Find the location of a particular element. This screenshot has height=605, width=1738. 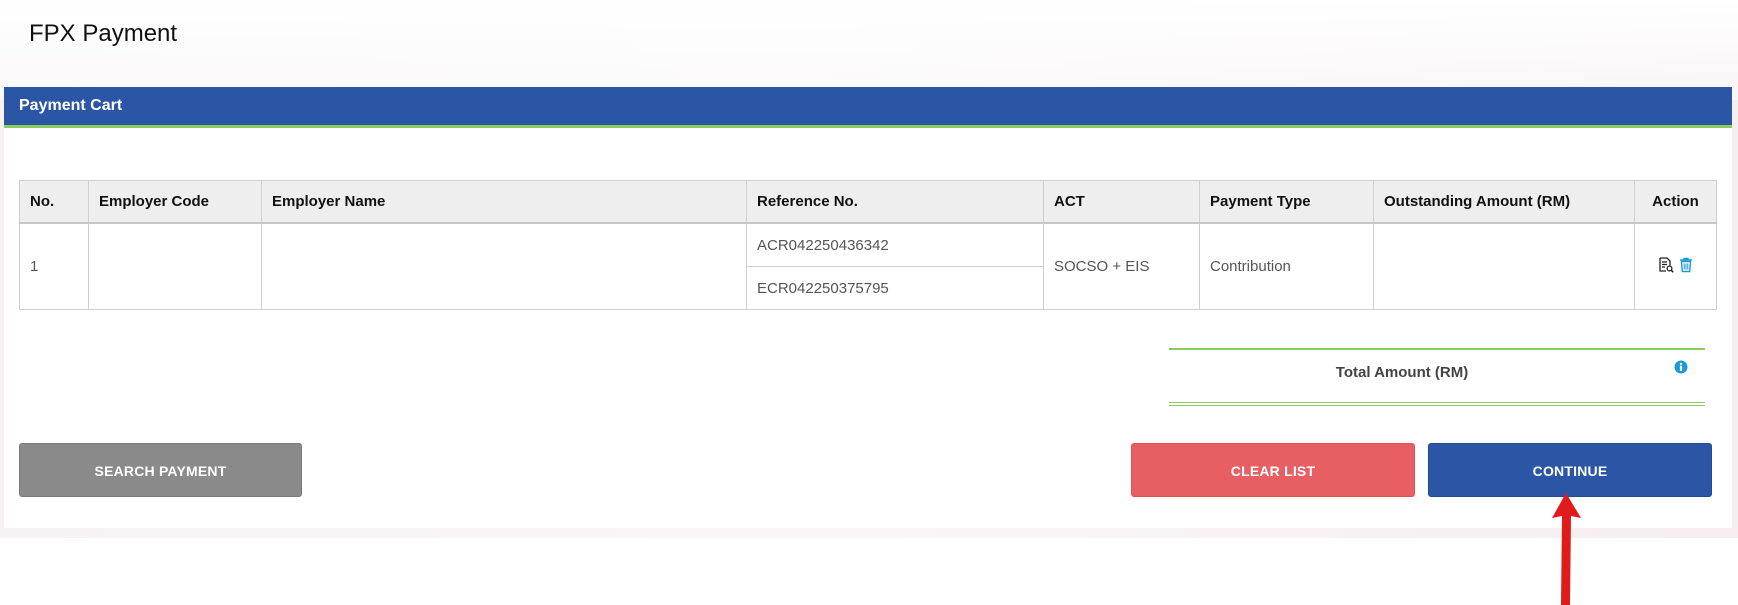

act-cell: SOCSO + EIS is located at coordinates (1121, 266).